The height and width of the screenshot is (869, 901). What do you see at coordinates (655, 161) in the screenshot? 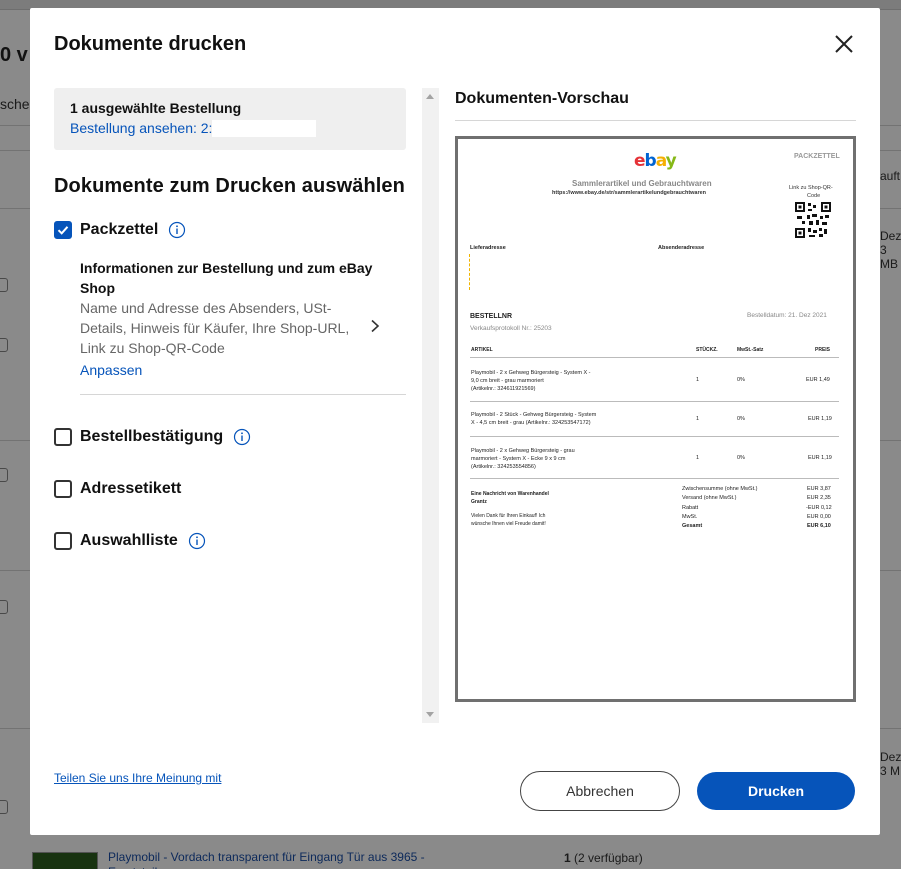
I see `ebay-logo: ebay` at bounding box center [655, 161].